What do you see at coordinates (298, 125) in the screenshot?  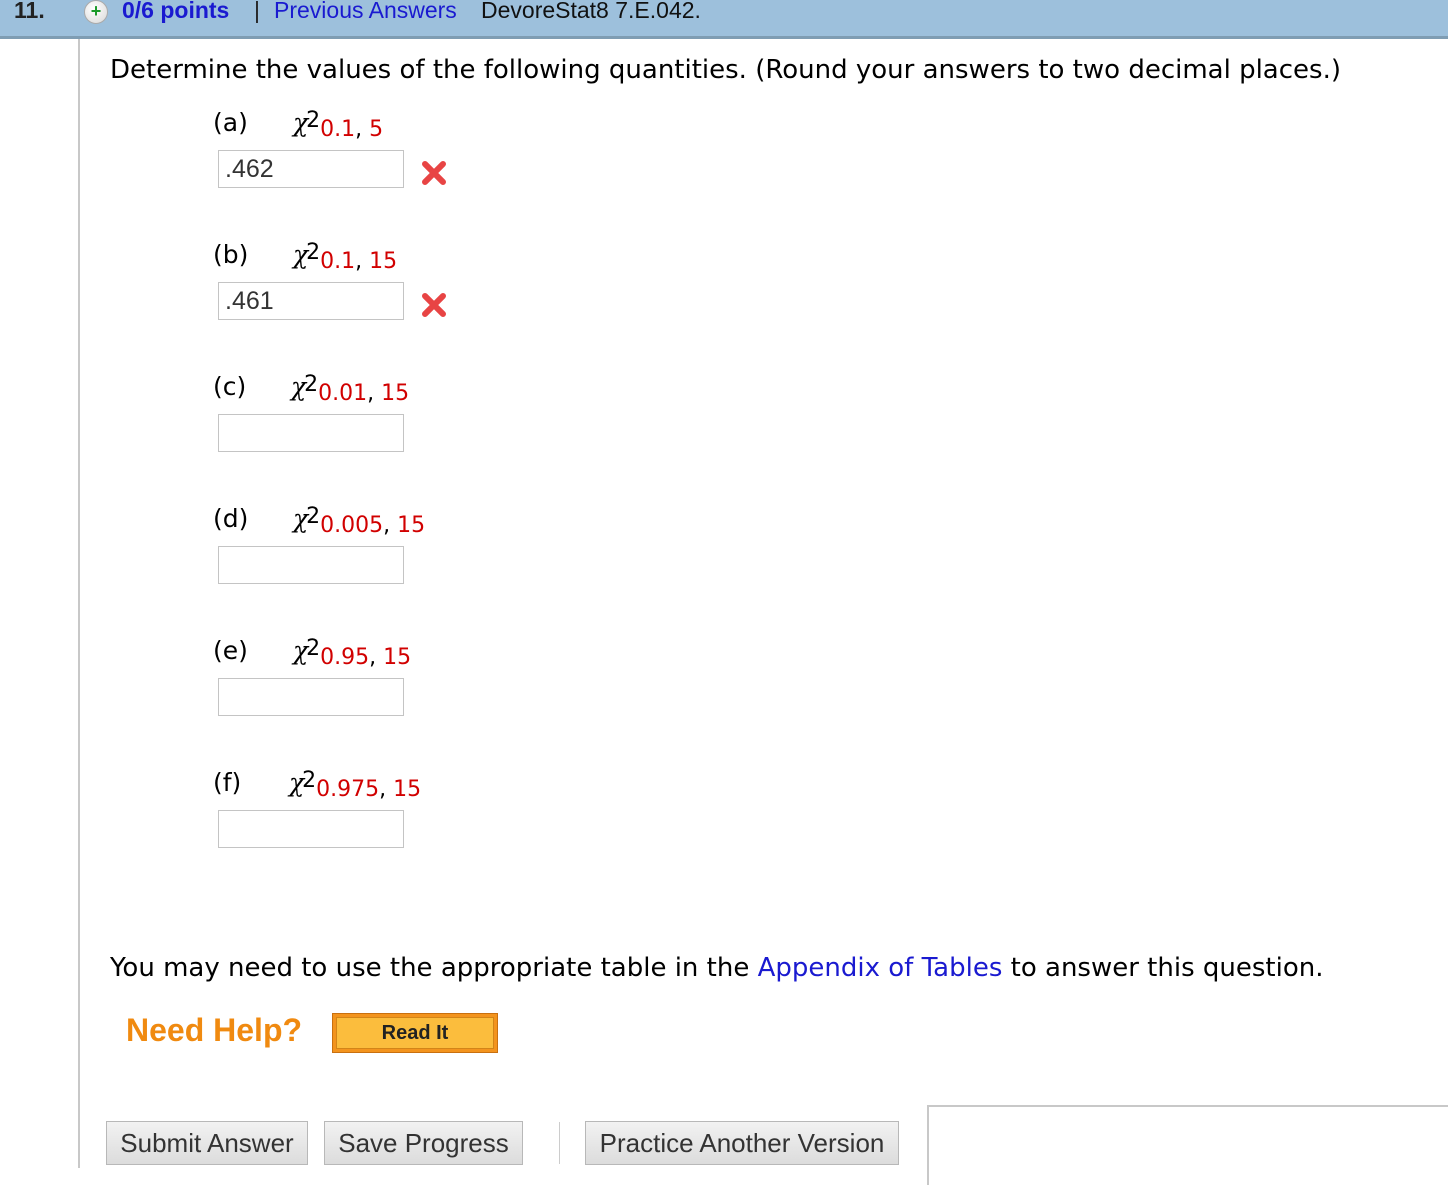 I see `part-a-label-row: (a) χ20.1, 5` at bounding box center [298, 125].